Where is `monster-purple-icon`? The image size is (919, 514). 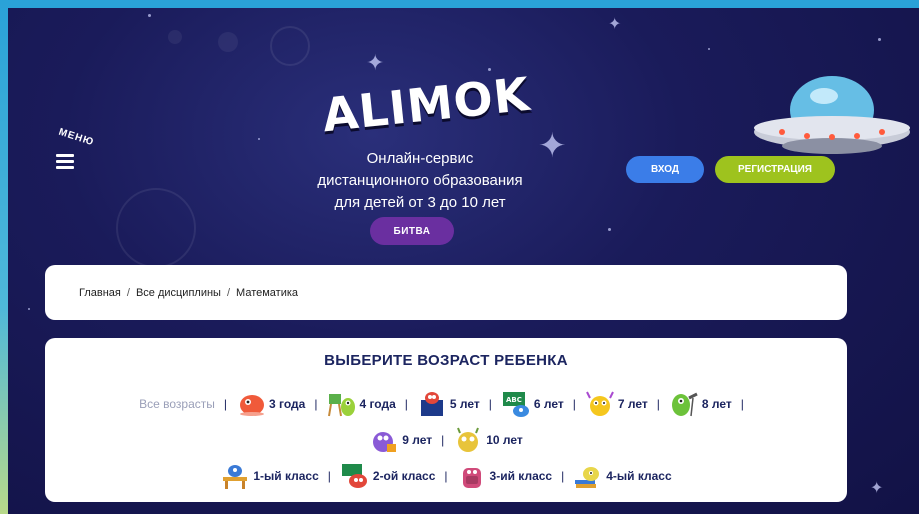
monster-purple-icon is located at coordinates (385, 442).